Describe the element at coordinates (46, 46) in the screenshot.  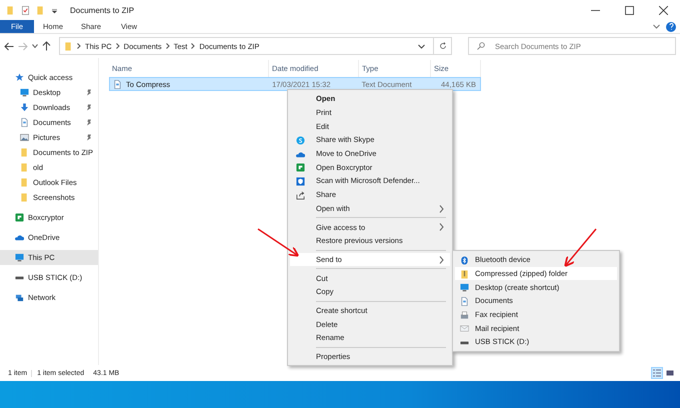
I see `up-icon` at that location.